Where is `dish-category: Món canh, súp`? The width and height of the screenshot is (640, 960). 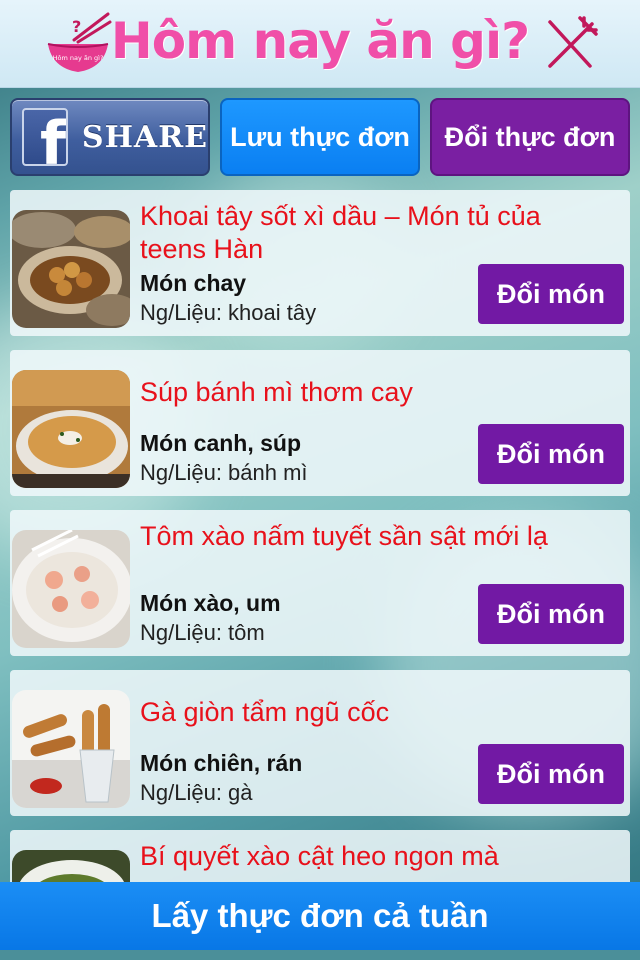 dish-category: Món canh, súp is located at coordinates (220, 443).